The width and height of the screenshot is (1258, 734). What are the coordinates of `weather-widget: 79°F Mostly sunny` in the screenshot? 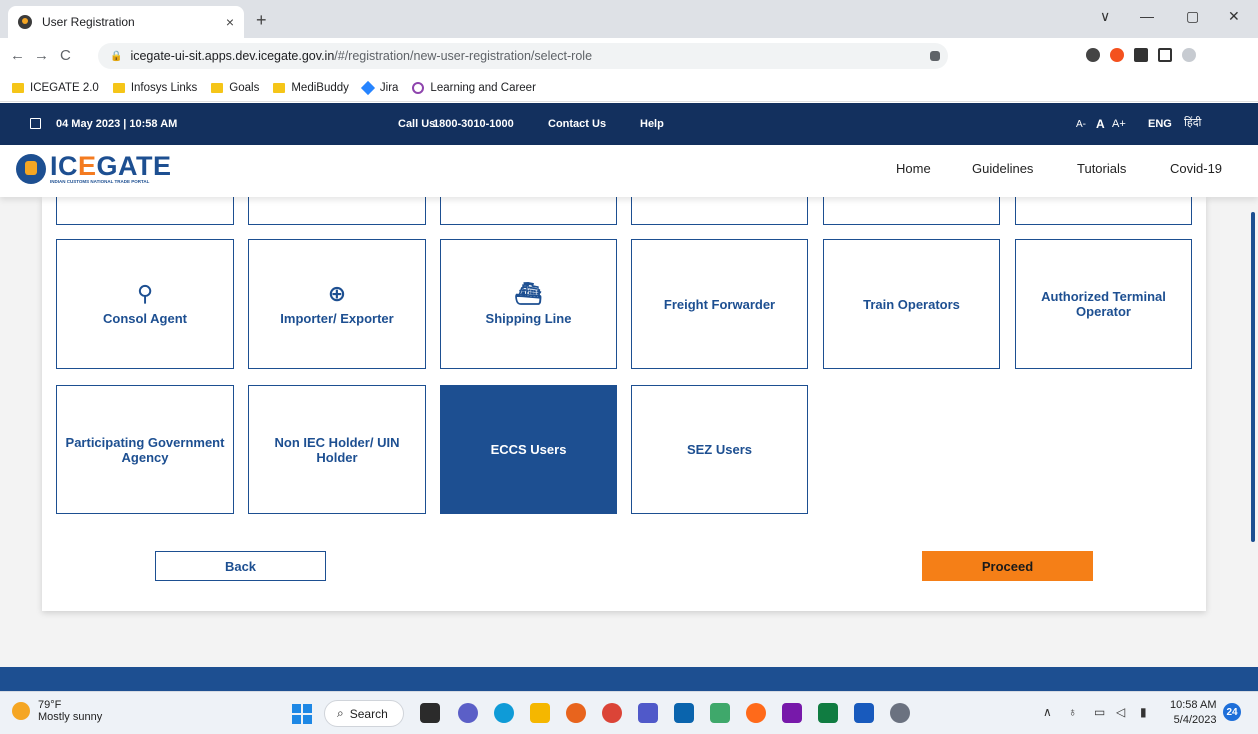 It's located at (57, 711).